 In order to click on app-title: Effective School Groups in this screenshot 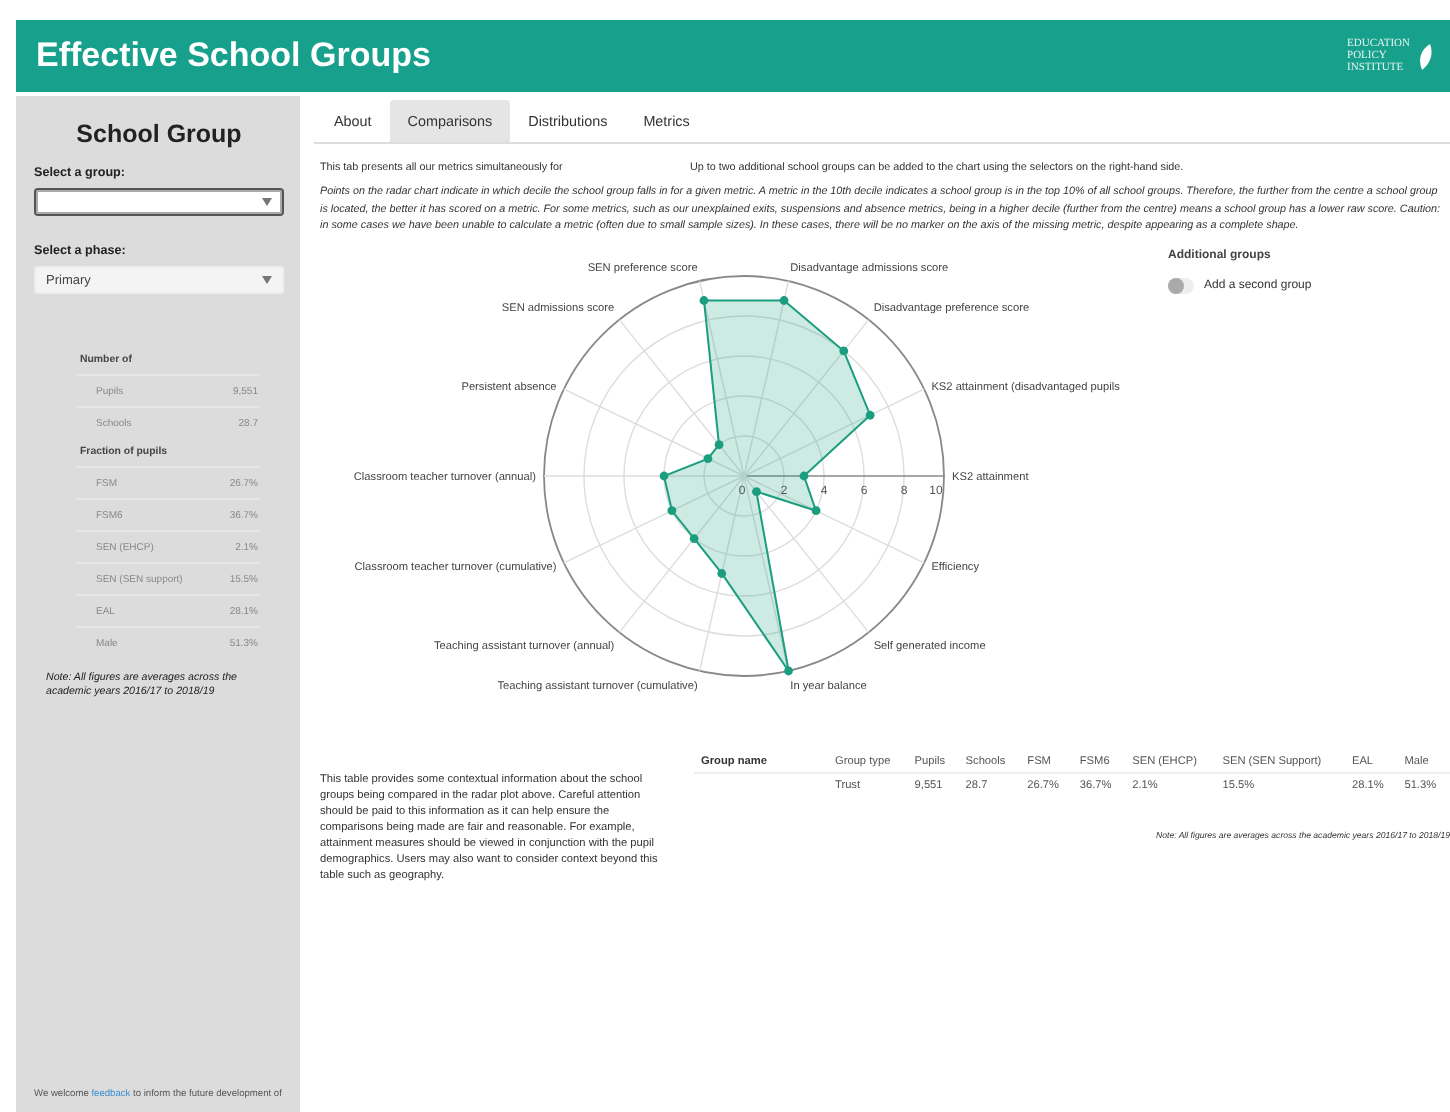, I will do `click(233, 56)`.